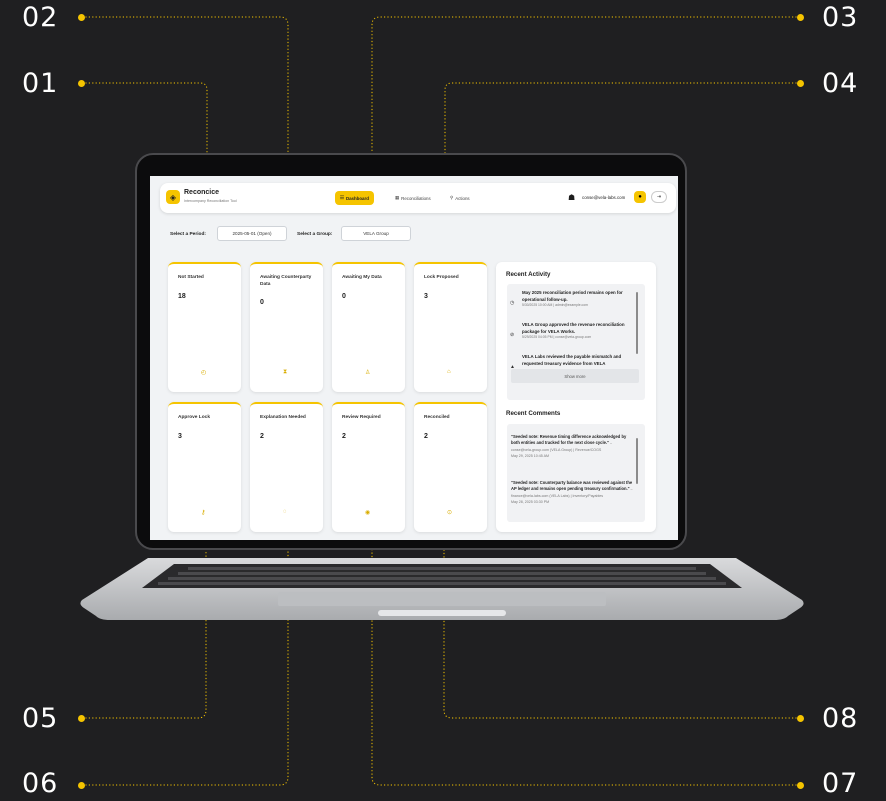 This screenshot has width=886, height=801. What do you see at coordinates (450, 513) in the screenshot?
I see `check-circle-icon: ⊙` at bounding box center [450, 513].